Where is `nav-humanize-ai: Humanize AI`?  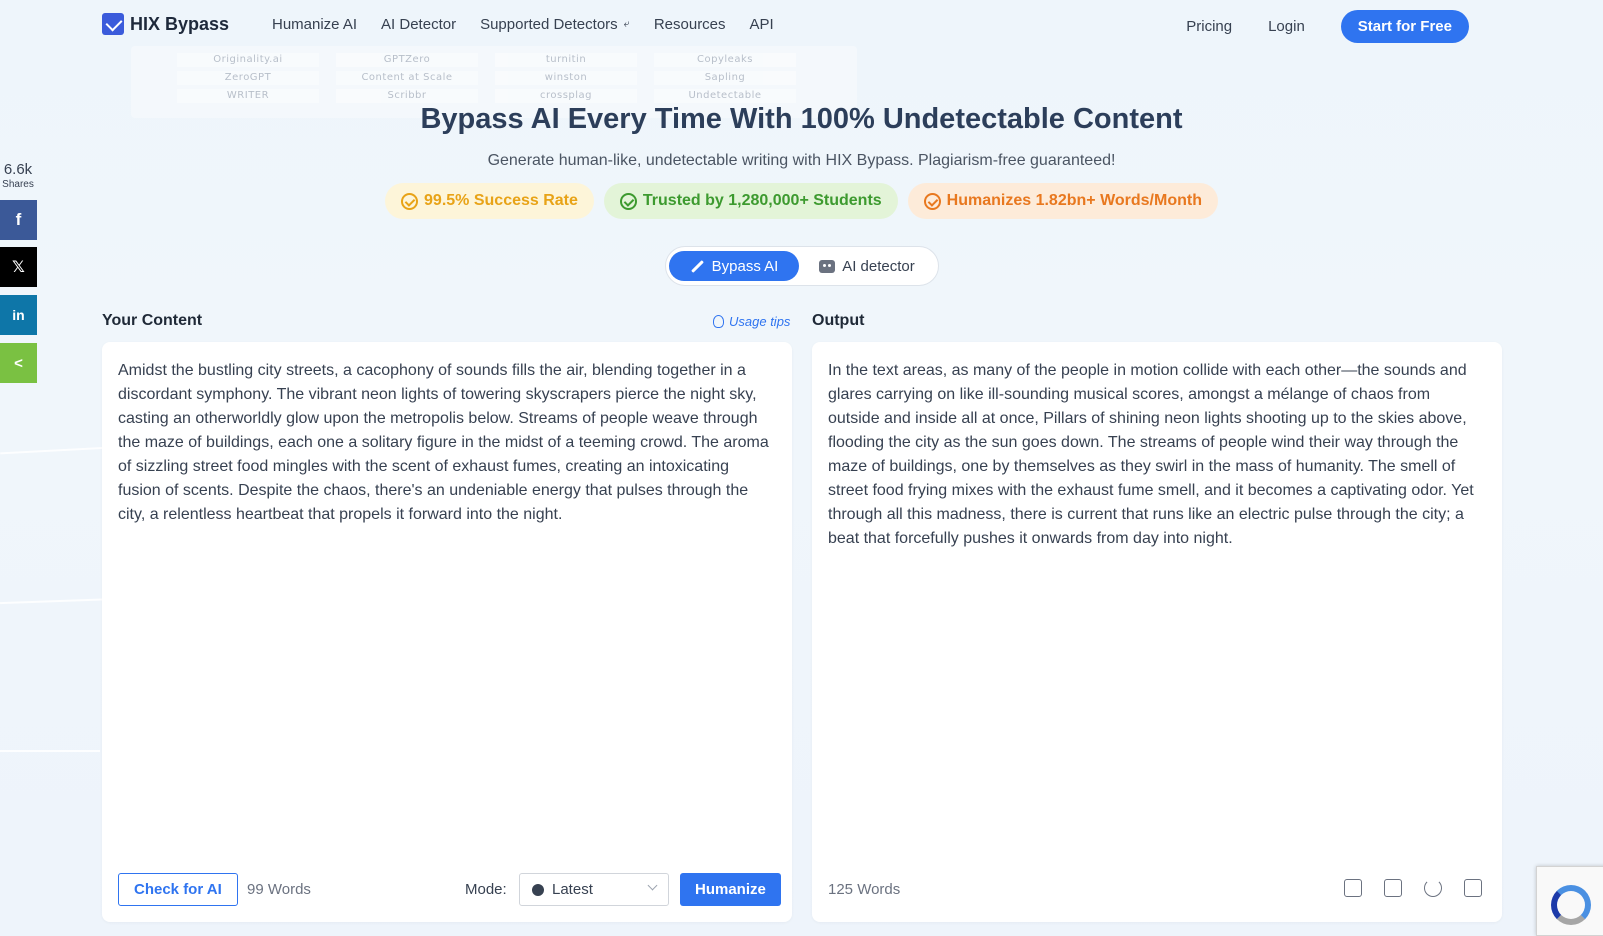 nav-humanize-ai: Humanize AI is located at coordinates (314, 24).